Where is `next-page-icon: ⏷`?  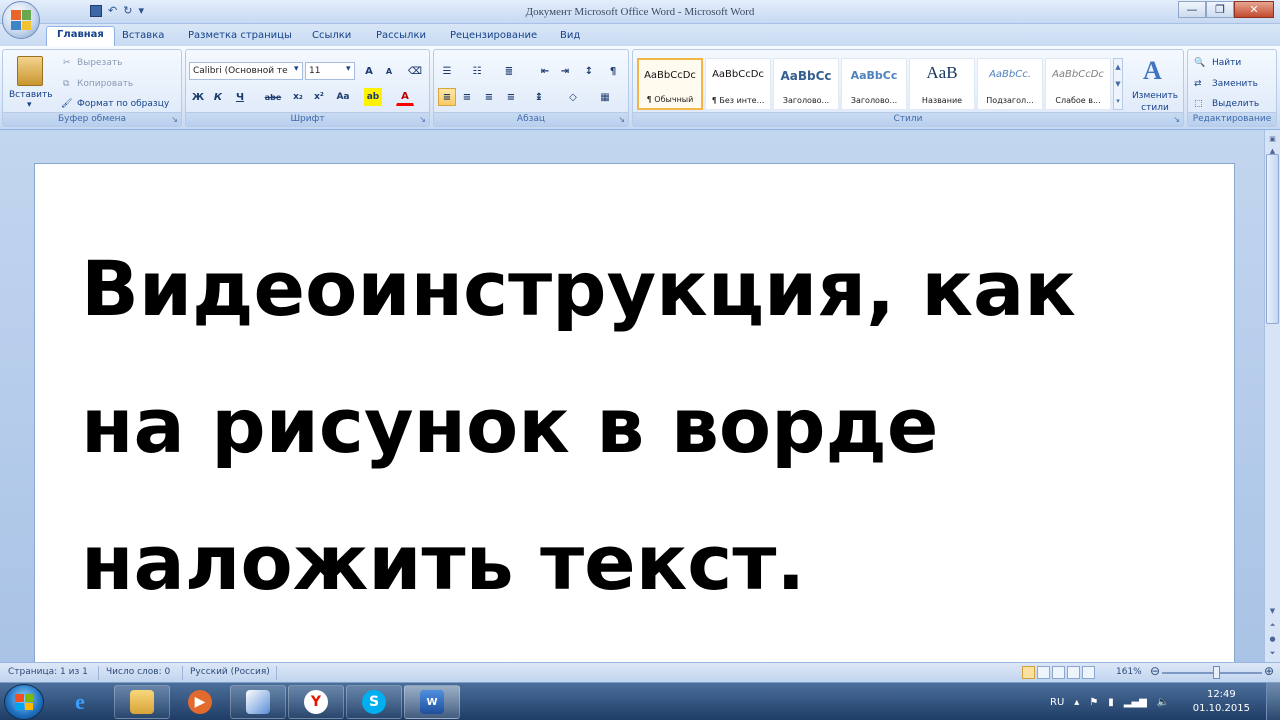 next-page-icon: ⏷ is located at coordinates (1272, 653).